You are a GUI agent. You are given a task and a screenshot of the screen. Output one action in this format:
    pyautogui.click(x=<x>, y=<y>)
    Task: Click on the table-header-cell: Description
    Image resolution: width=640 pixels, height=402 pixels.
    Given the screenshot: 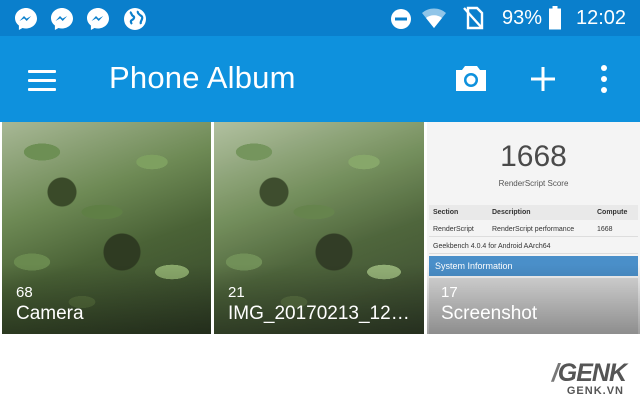 What is the action you would take?
    pyautogui.click(x=511, y=212)
    